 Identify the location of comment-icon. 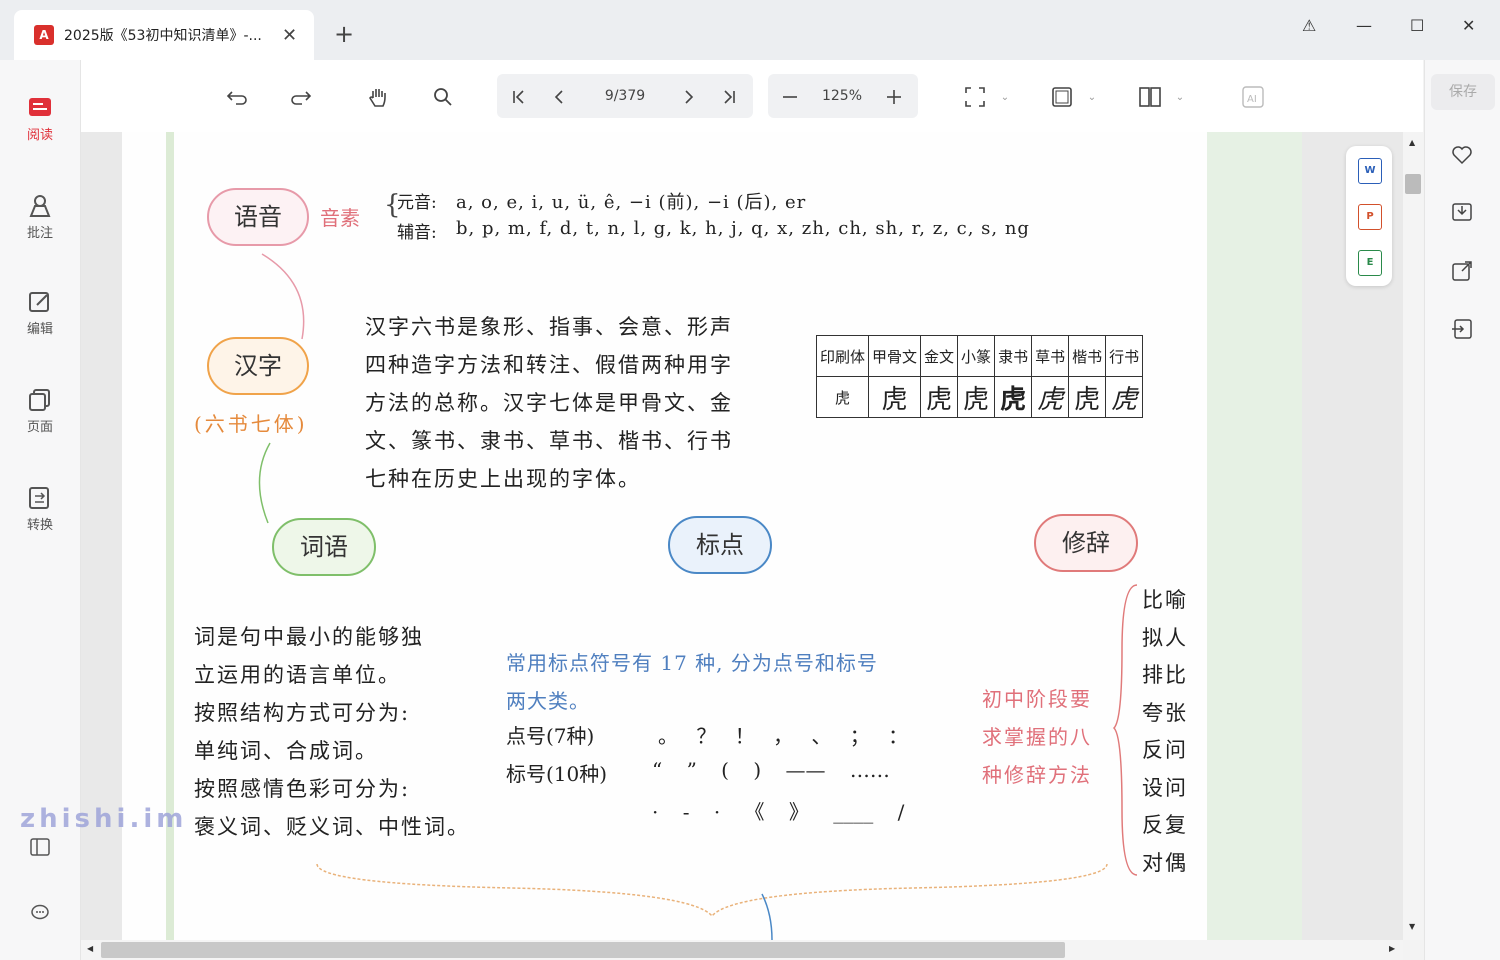
(40, 913).